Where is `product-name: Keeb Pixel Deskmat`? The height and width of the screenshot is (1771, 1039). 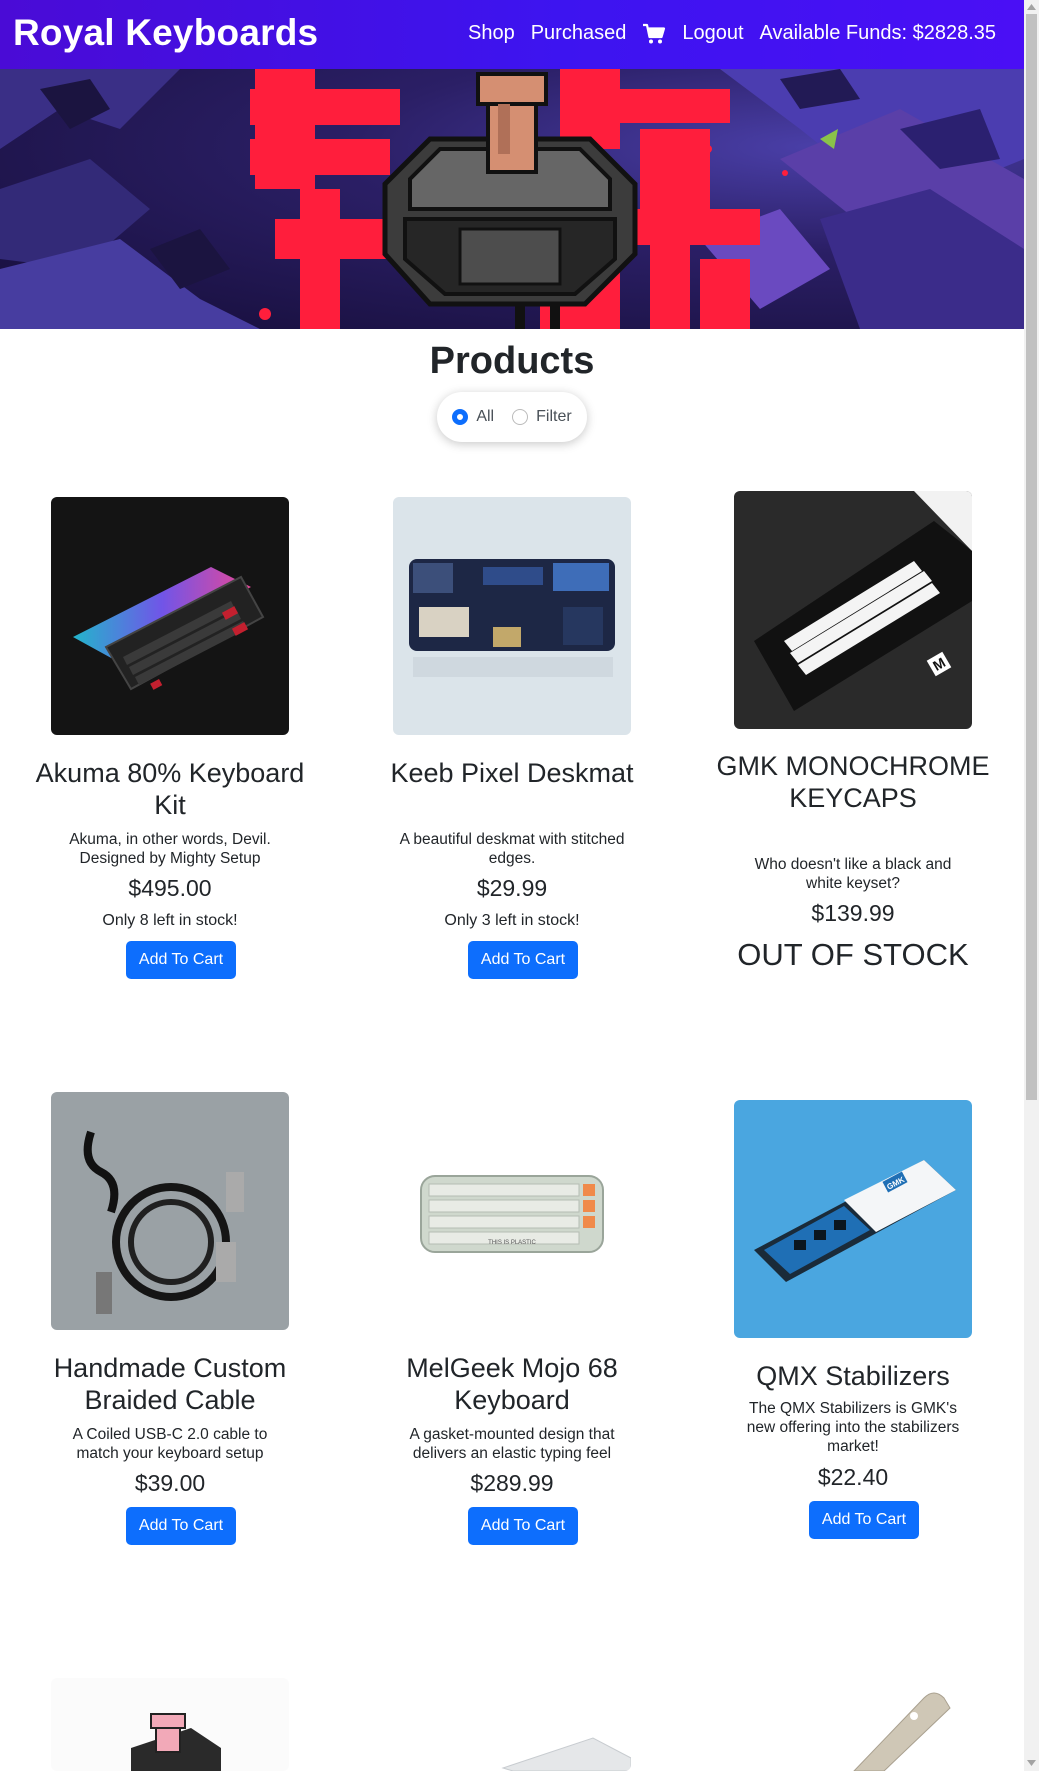
product-name: Keeb Pixel Deskmat is located at coordinates (512, 773).